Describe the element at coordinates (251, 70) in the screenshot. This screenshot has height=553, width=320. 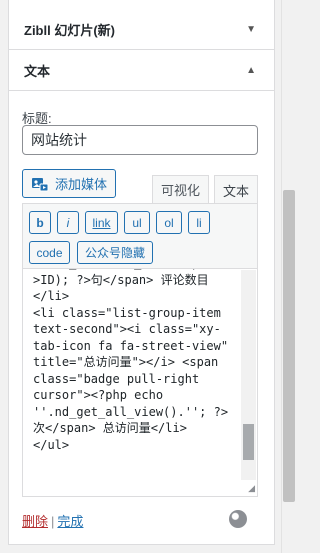
I see `caret-up-icon: ▲` at that location.